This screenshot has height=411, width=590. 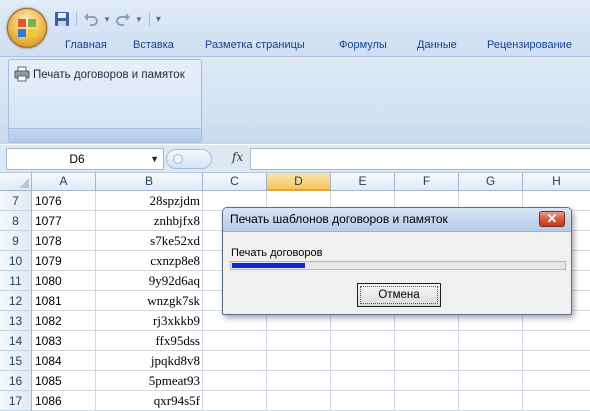 I want to click on row-header: 17, so click(x=16, y=401).